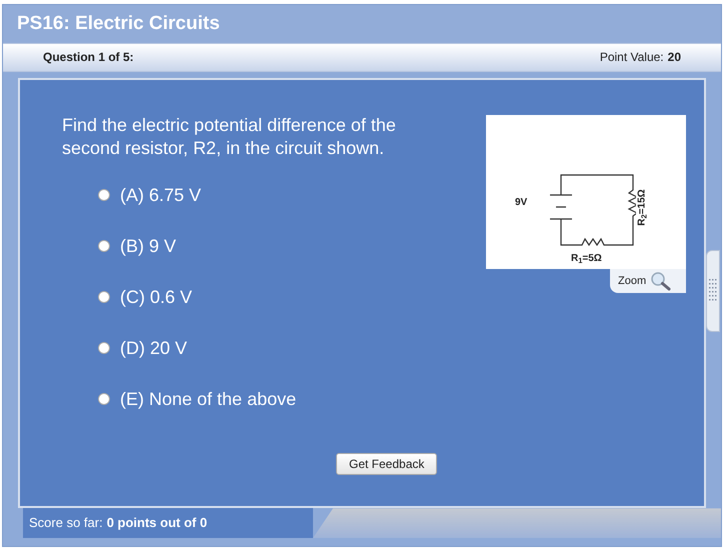  Describe the element at coordinates (292, 399) in the screenshot. I see `answer-option: (E) None of the above` at that location.